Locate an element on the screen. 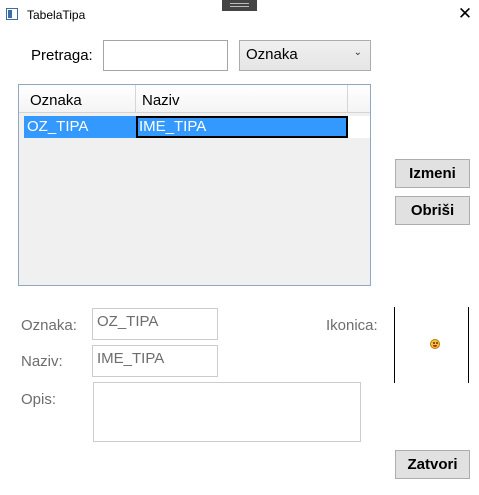 The image size is (479, 495). ikonica-label: Ikonica: is located at coordinates (352, 325).